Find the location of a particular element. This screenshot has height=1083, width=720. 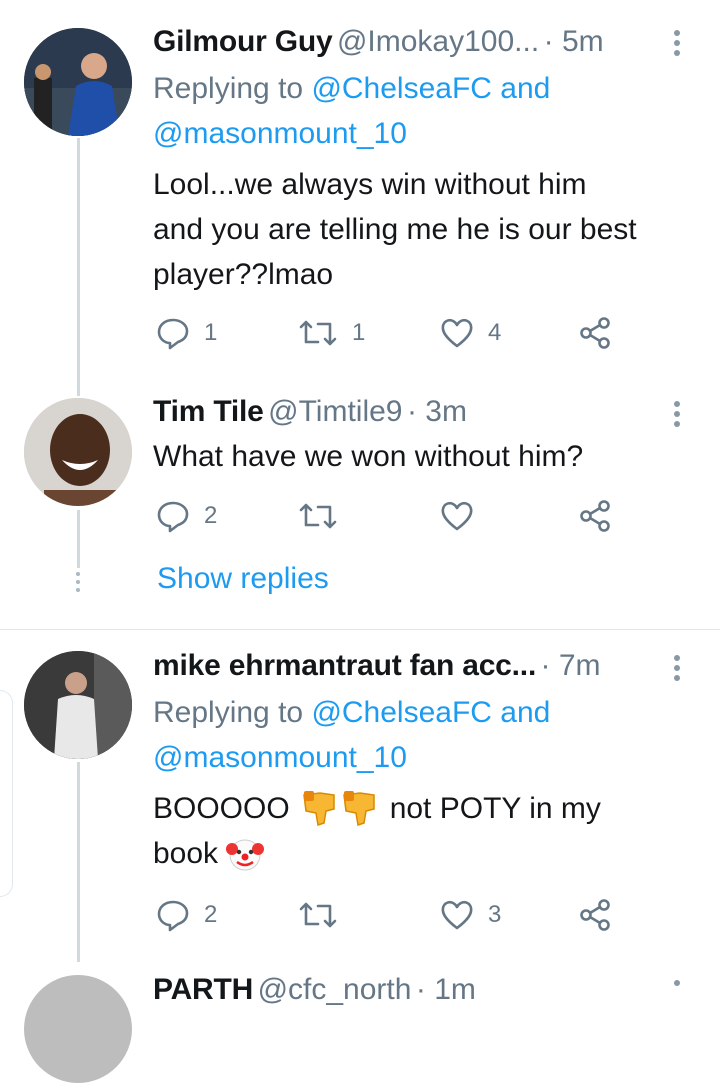

display-name: PARTH is located at coordinates (203, 989).